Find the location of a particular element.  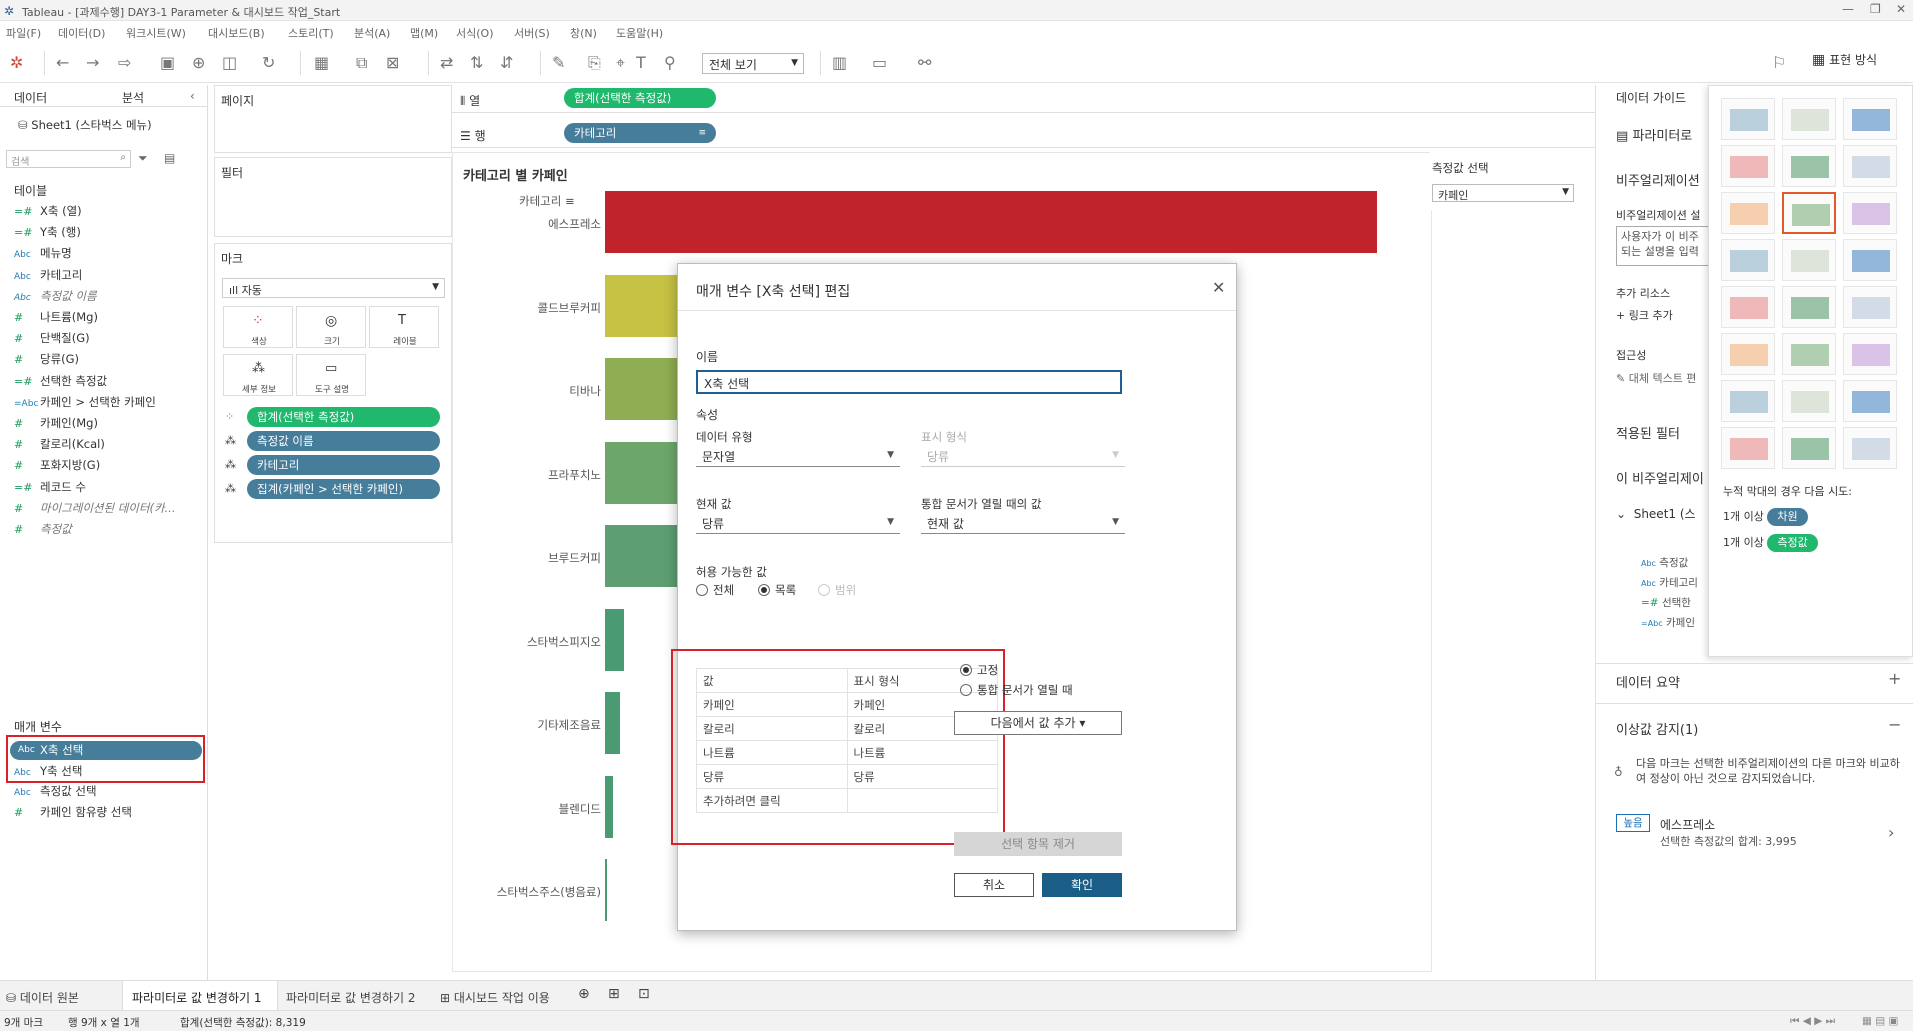

param-guide-button: ▤ 파라미터로 is located at coordinates (1654, 134).